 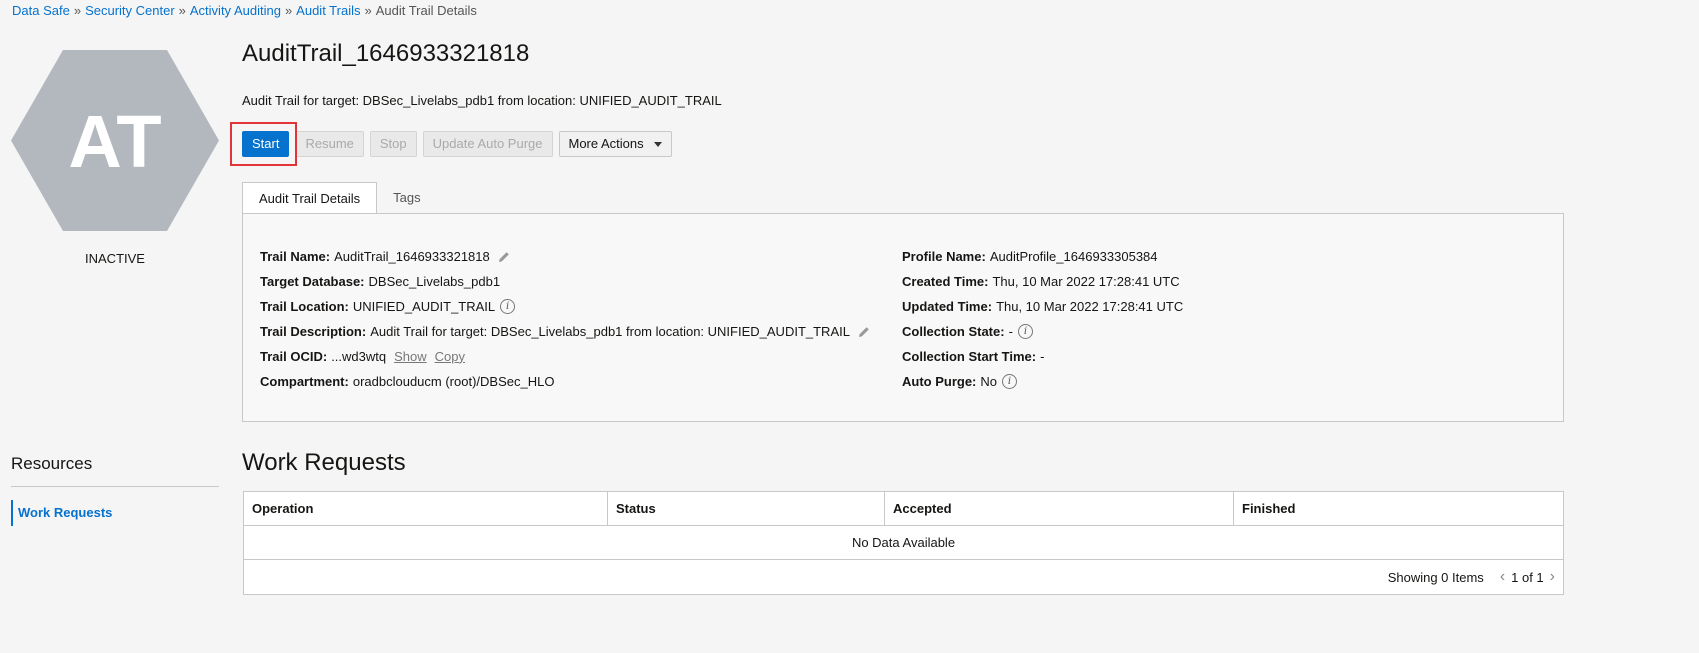 What do you see at coordinates (487, 144) in the screenshot?
I see `update-auto-purge-button: Update Auto Purge` at bounding box center [487, 144].